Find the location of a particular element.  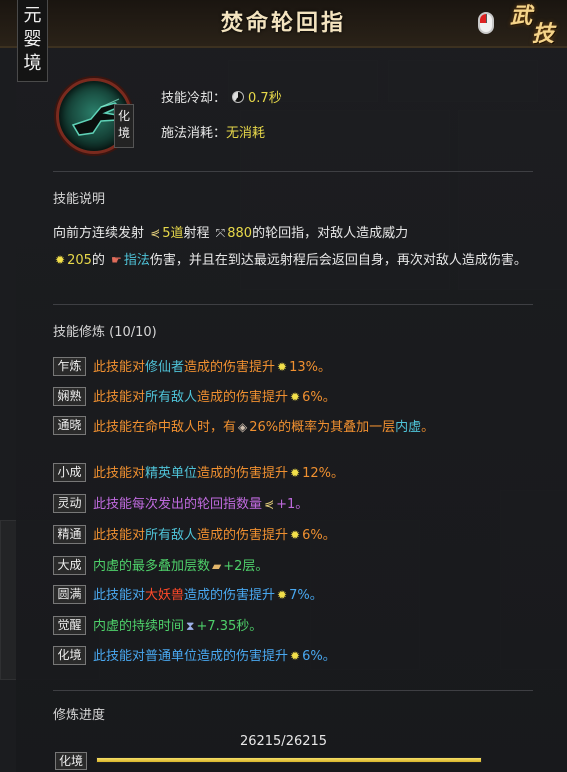

effect-value: 12%。 is located at coordinates (323, 473).